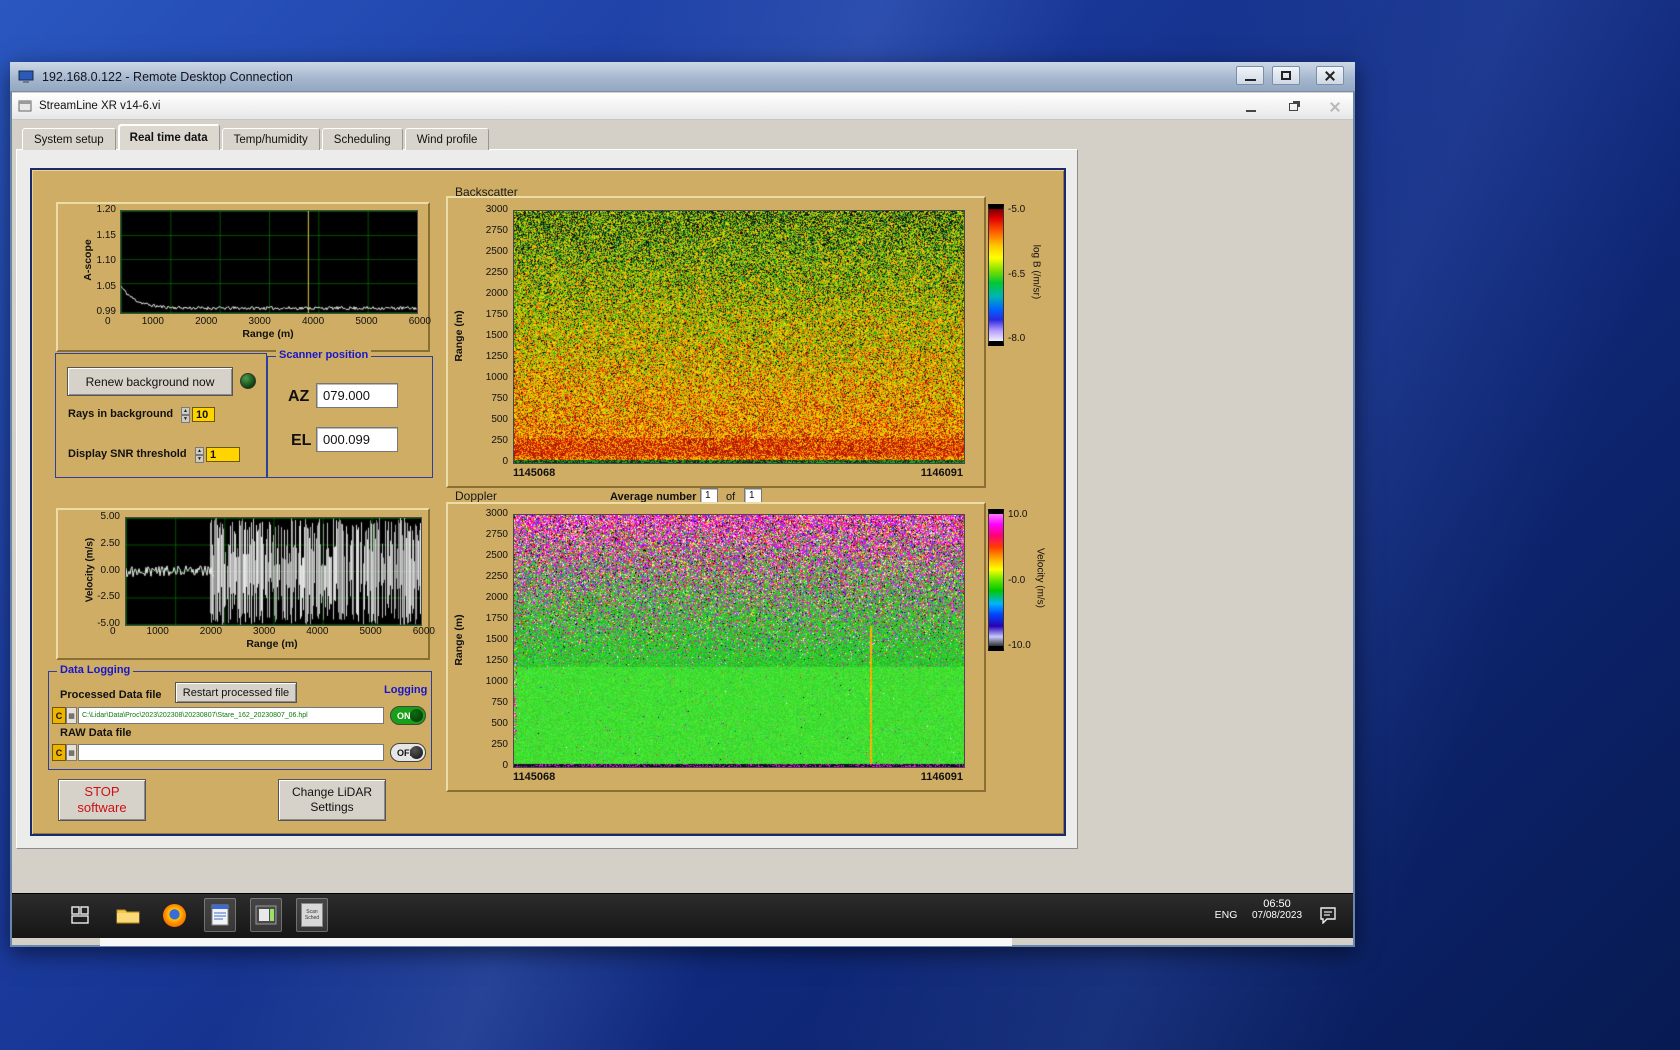 The height and width of the screenshot is (1050, 1680). What do you see at coordinates (59, 715) in the screenshot?
I see `processed-drive-box: C` at bounding box center [59, 715].